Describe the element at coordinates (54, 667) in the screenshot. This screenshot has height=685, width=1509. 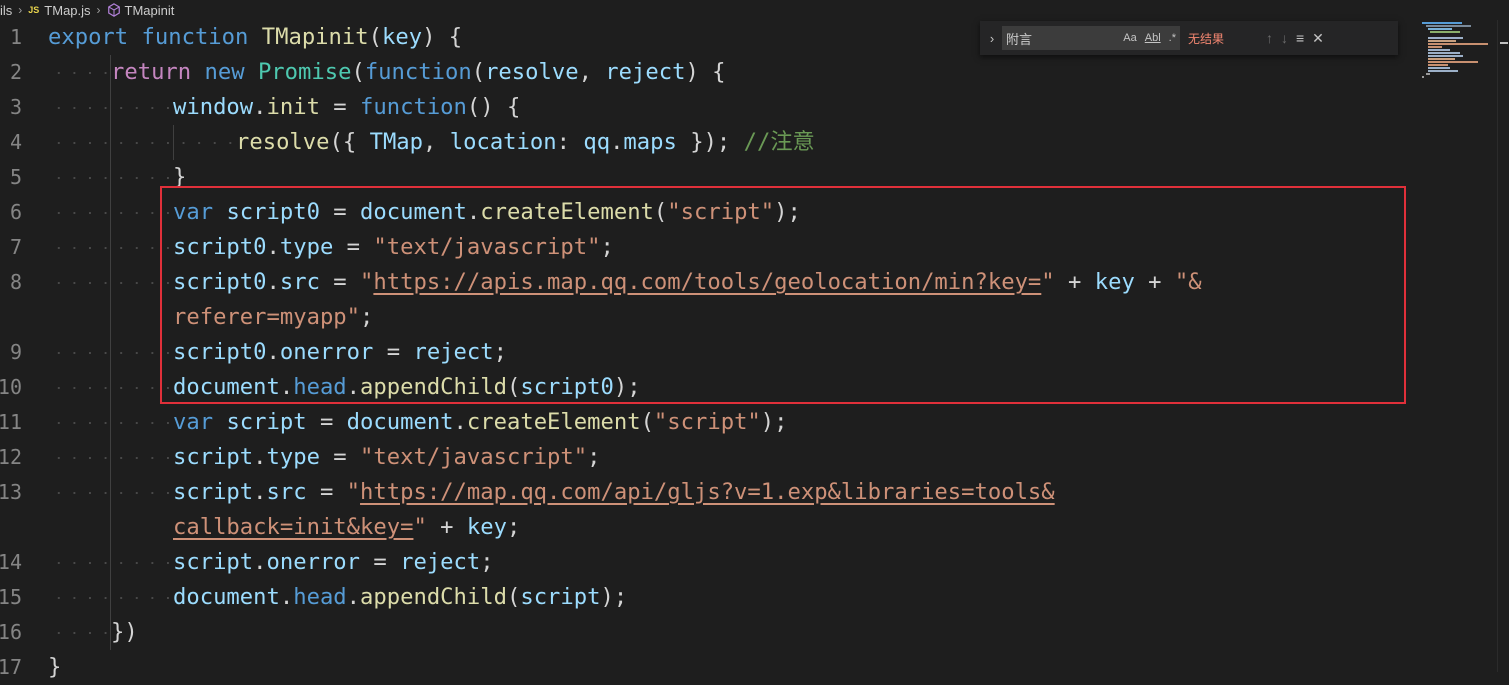
I see `code-line: }` at that location.